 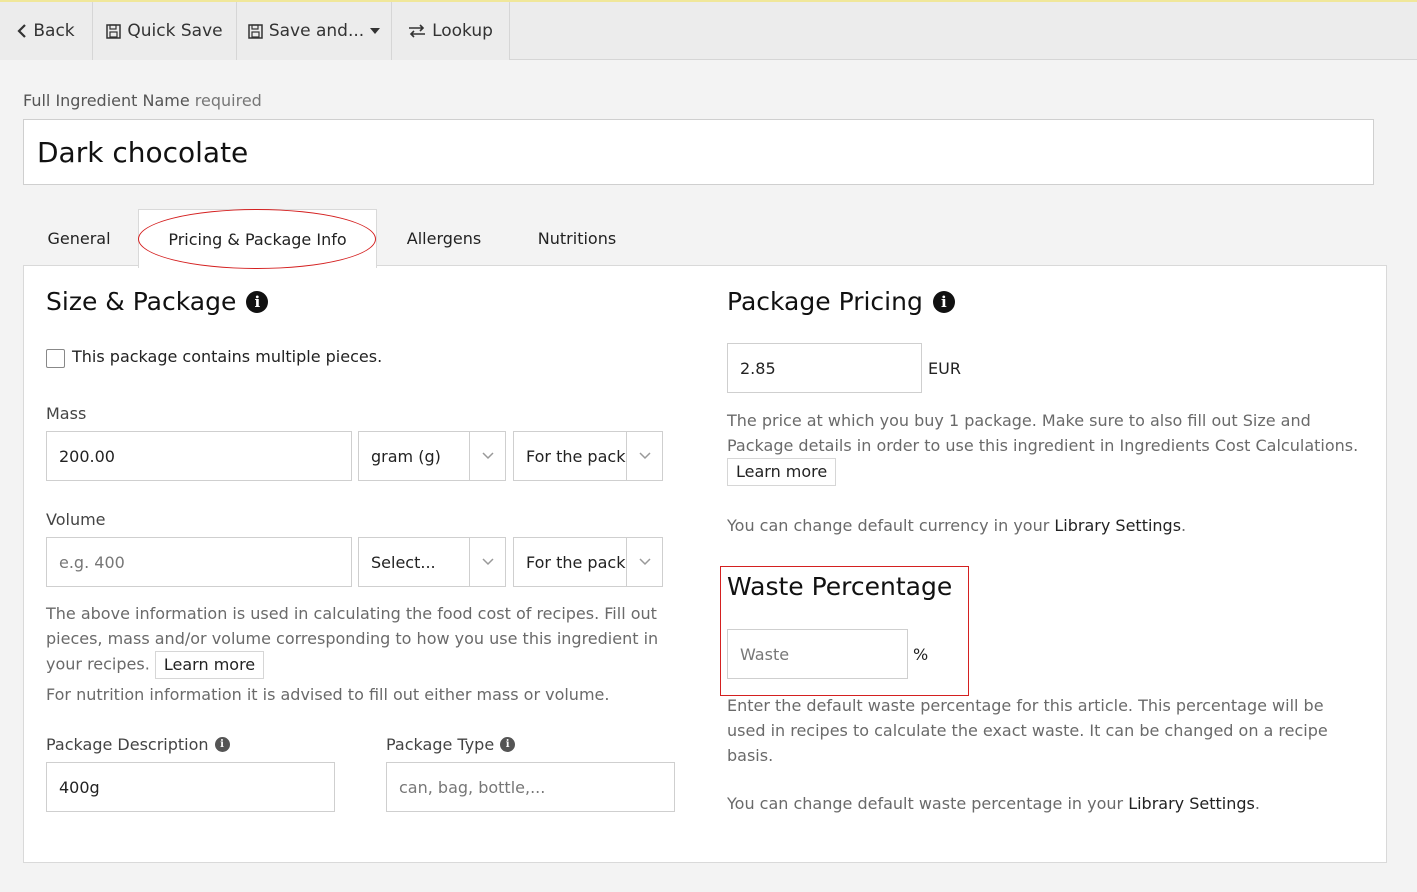 I want to click on package-description-input: 400g, so click(x=190, y=787).